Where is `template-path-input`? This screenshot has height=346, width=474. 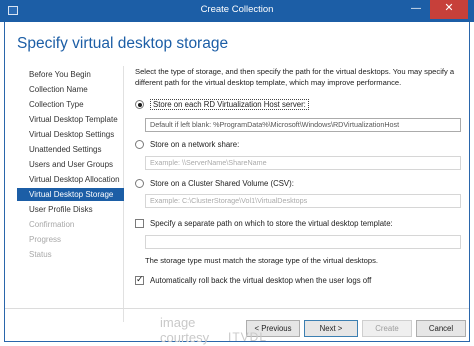
template-path-input is located at coordinates (303, 242).